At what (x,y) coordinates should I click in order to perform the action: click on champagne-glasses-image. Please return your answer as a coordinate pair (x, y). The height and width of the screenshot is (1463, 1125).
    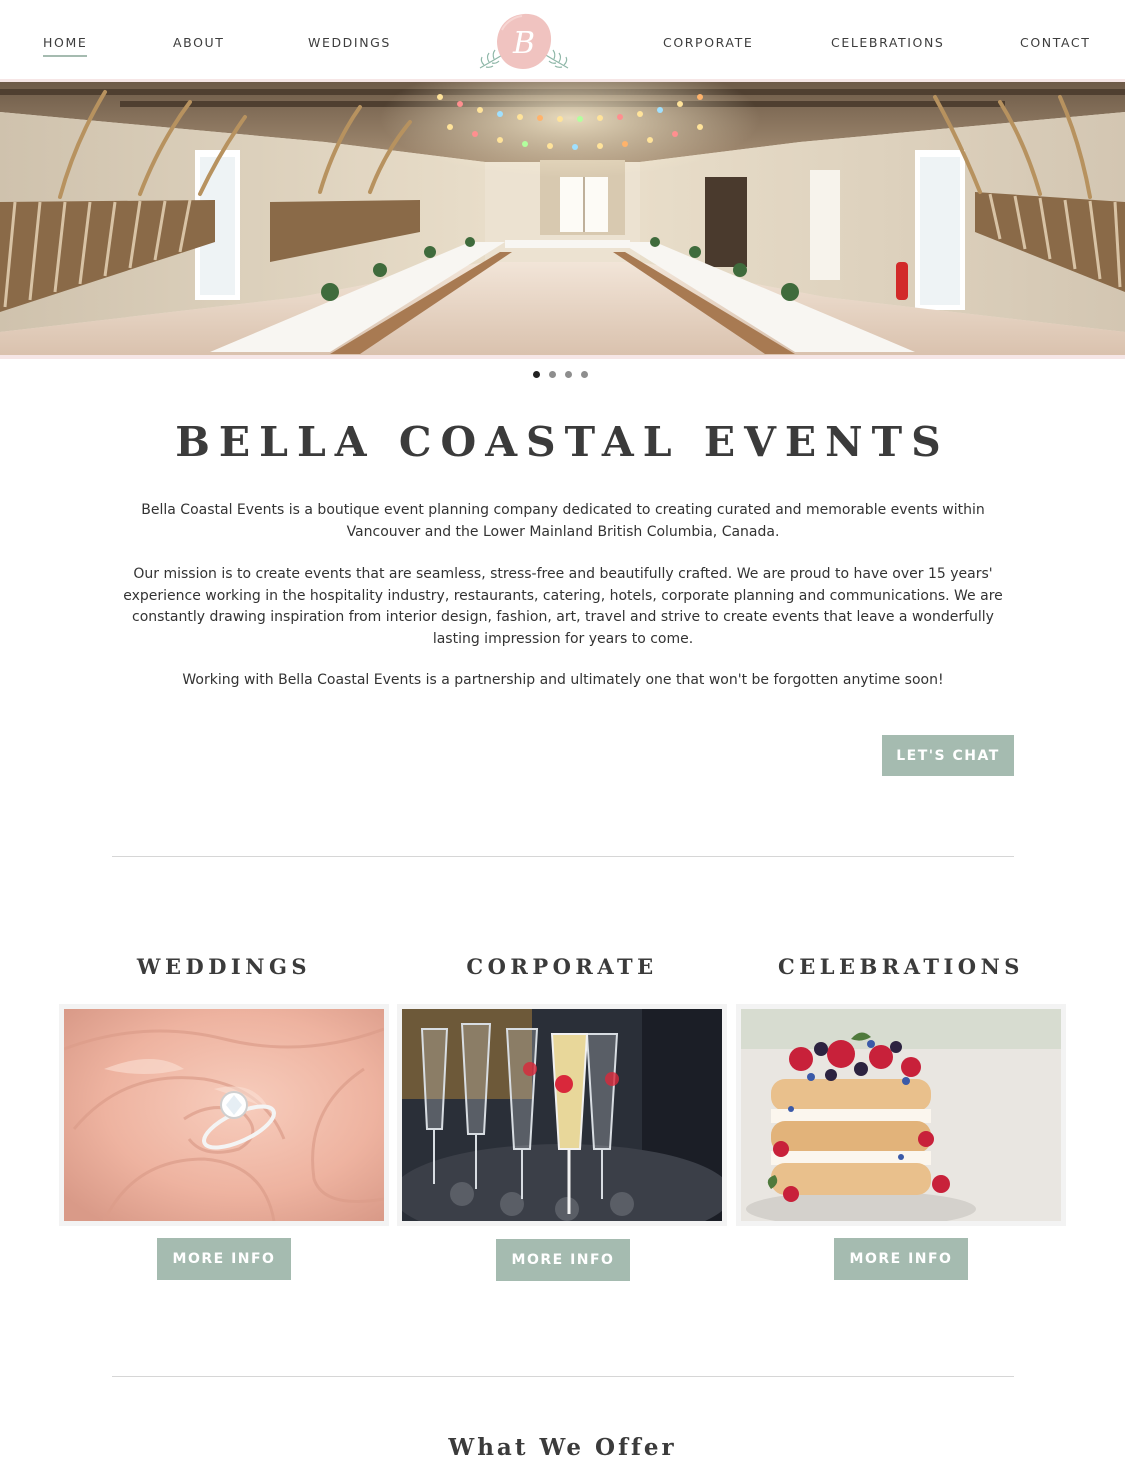
    Looking at the image, I should click on (562, 1115).